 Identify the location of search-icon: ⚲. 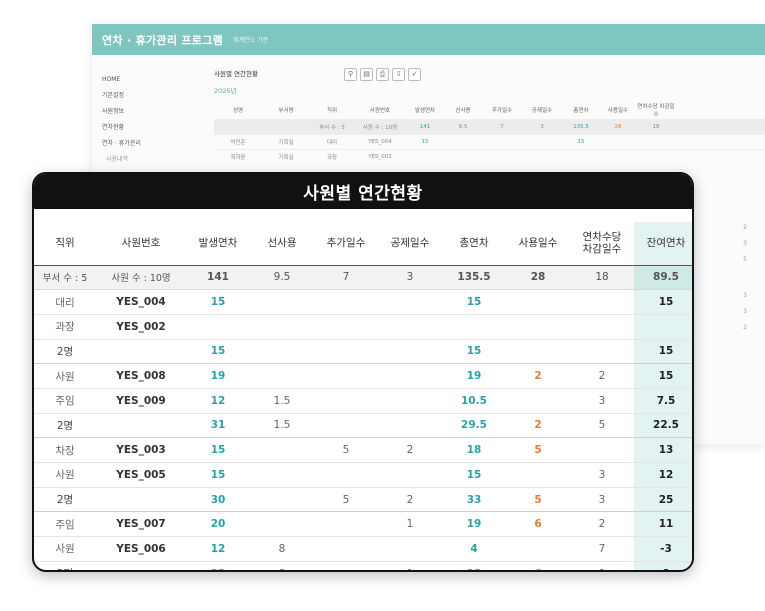
(350, 74).